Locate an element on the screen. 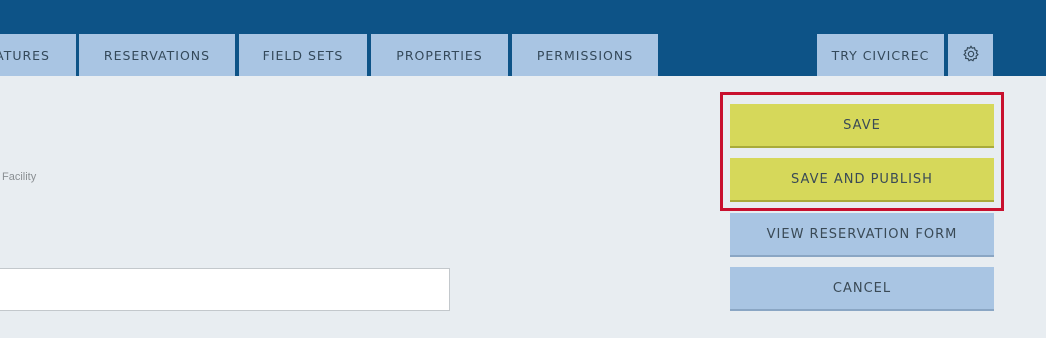 The image size is (1046, 338). tab-label: FIELD SETS is located at coordinates (303, 55).